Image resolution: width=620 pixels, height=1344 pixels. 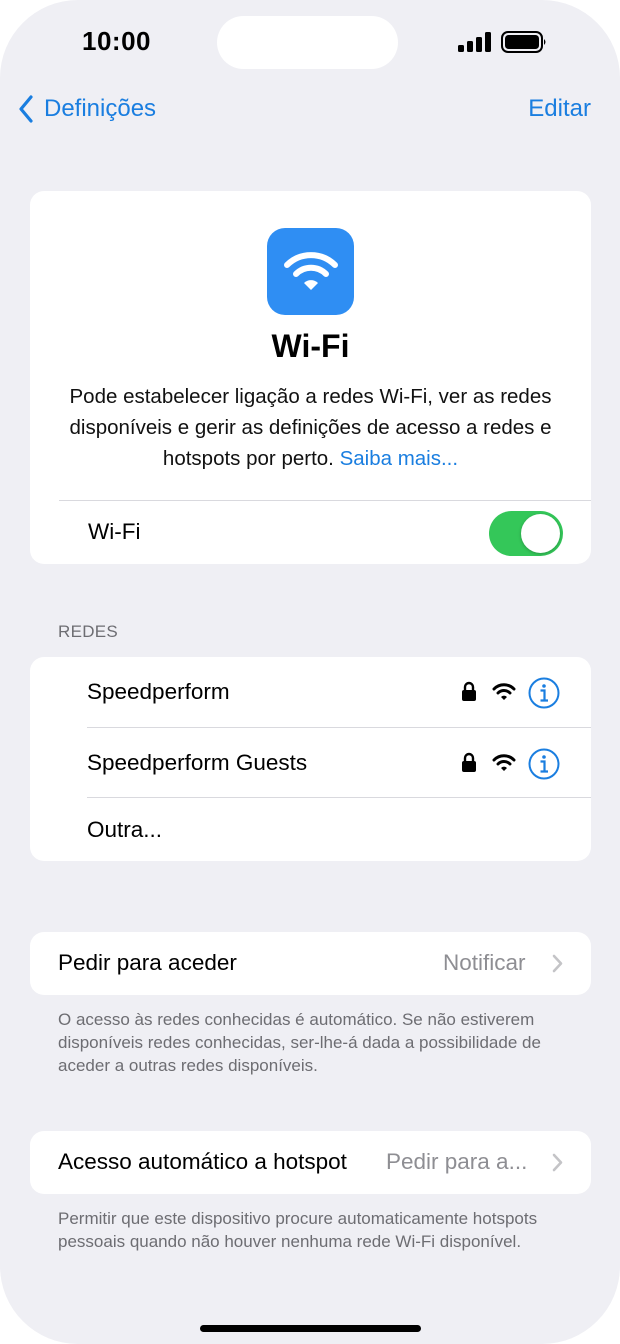 What do you see at coordinates (202, 1161) in the screenshot?
I see `auto-hotspot-label: Acesso automático a hotspot` at bounding box center [202, 1161].